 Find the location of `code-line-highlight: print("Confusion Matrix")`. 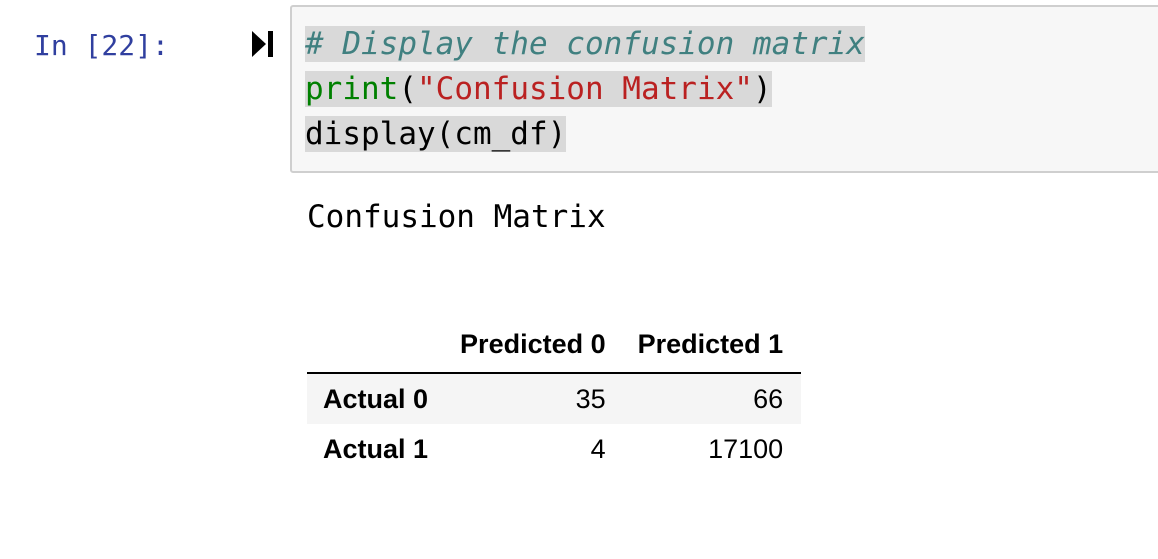

code-line-highlight: print("Confusion Matrix") is located at coordinates (538, 89).